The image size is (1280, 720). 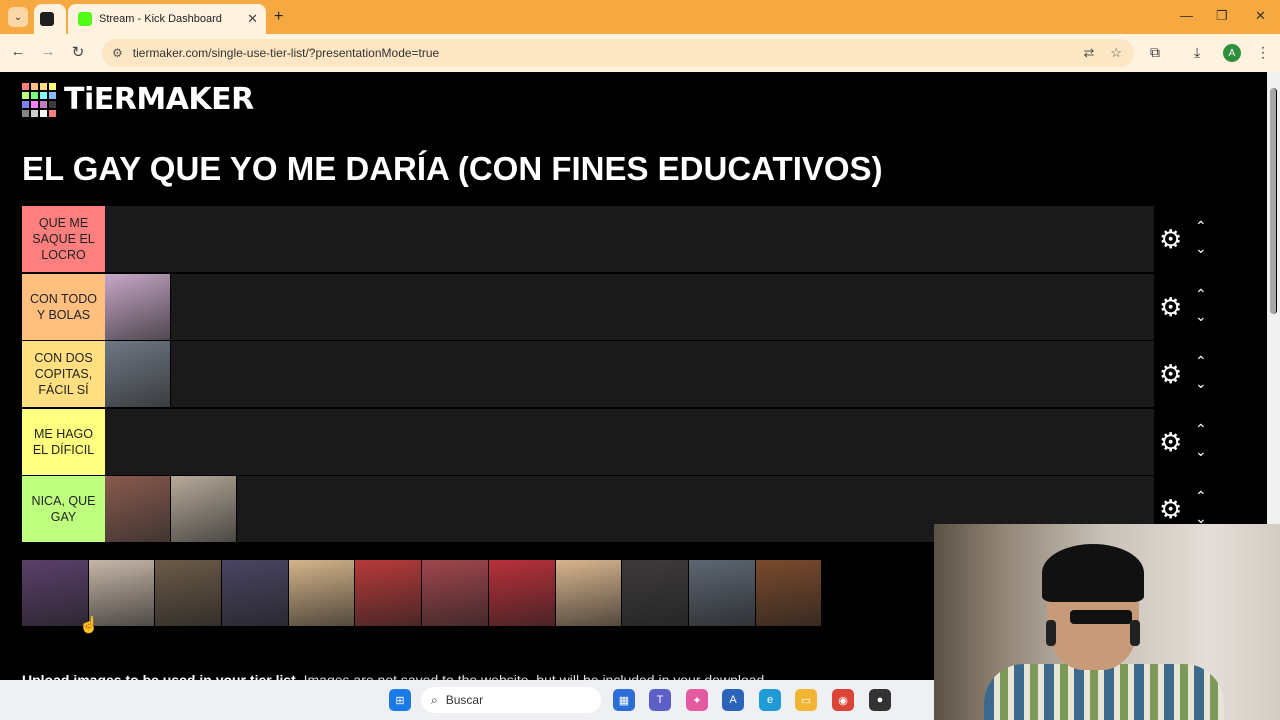 What do you see at coordinates (159, 99) in the screenshot?
I see `logo-text: TiERMAKER` at bounding box center [159, 99].